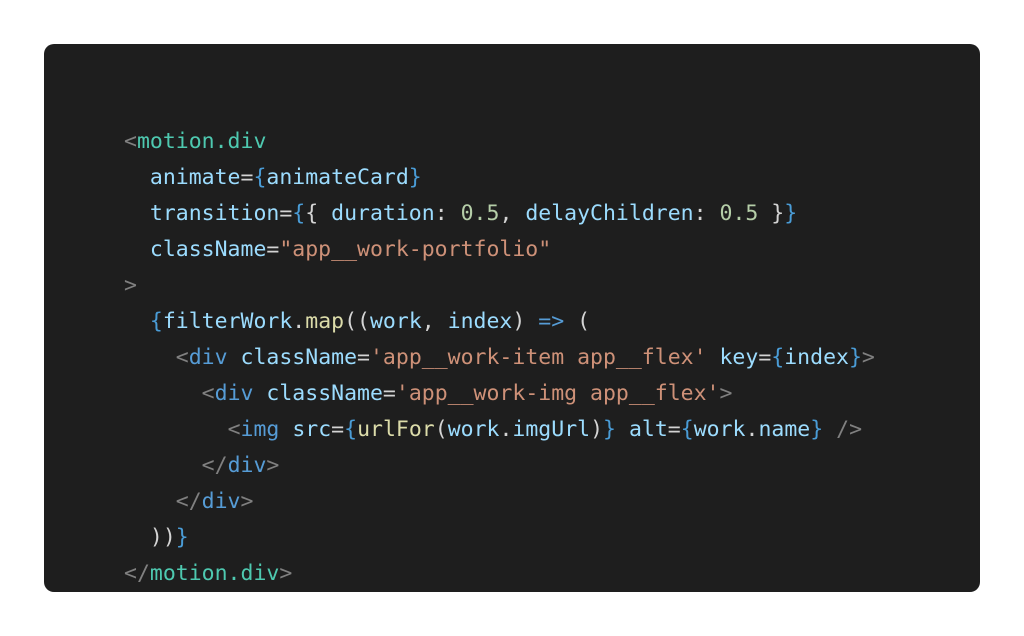 This screenshot has height=636, width=1024. Describe the element at coordinates (162, 537) in the screenshot. I see `code-token: ))` at that location.